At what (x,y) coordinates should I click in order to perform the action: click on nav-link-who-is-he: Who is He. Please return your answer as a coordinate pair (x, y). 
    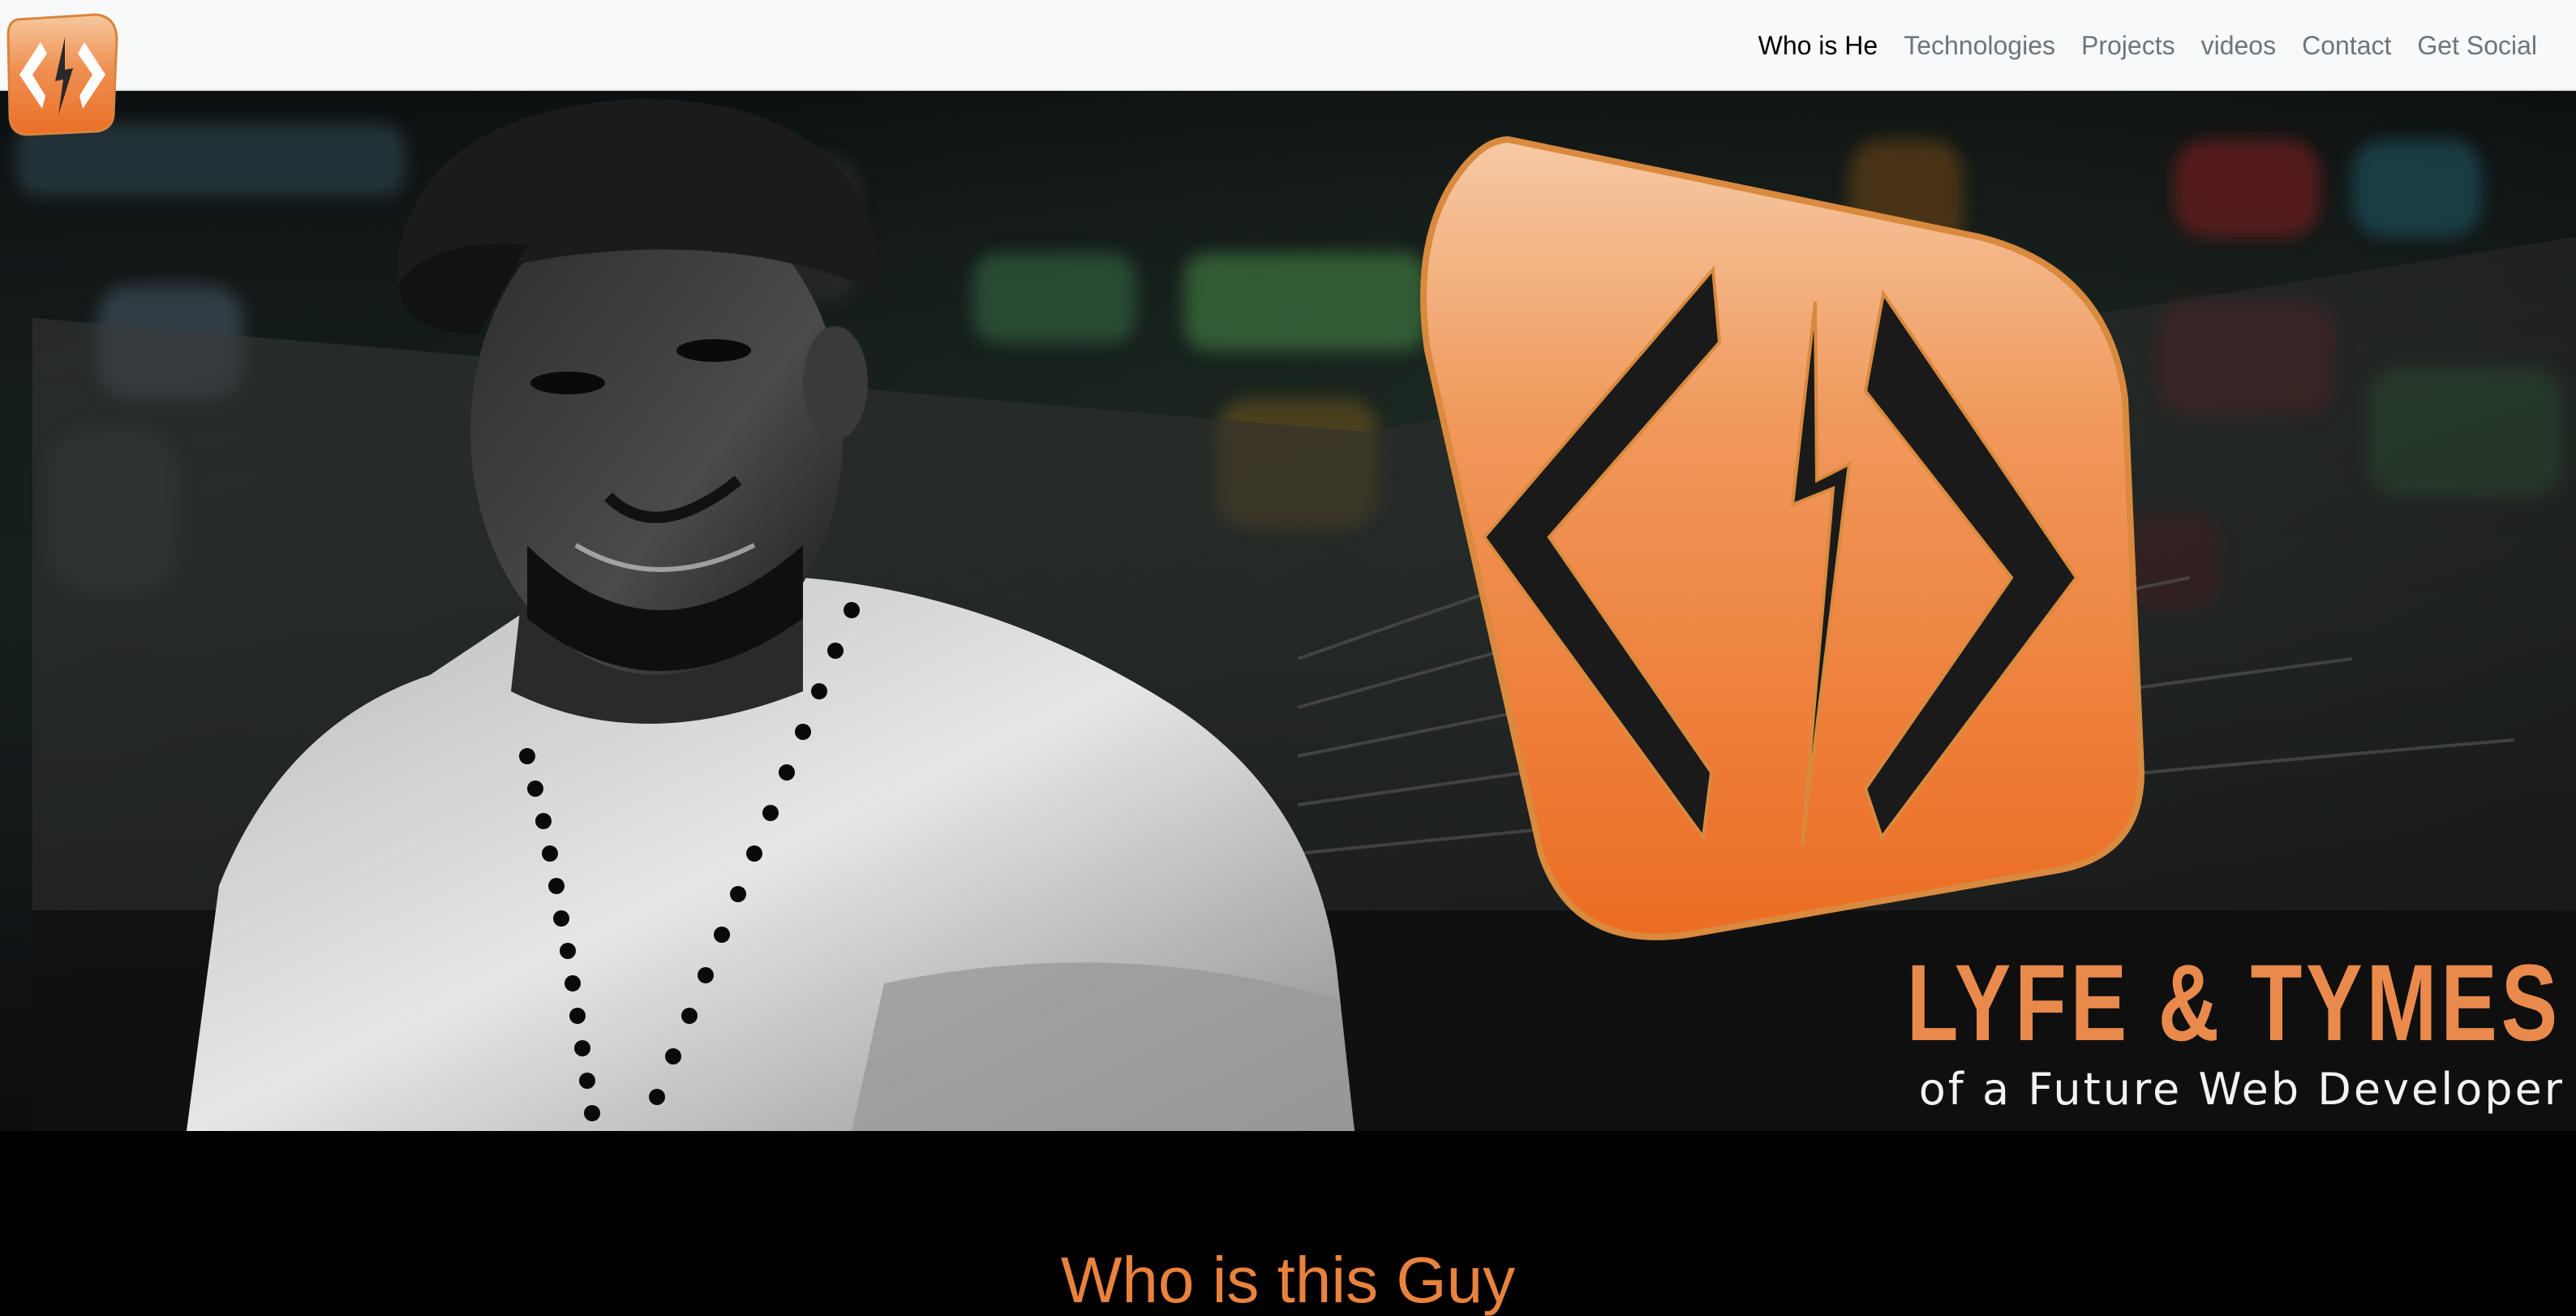
    Looking at the image, I should click on (1818, 46).